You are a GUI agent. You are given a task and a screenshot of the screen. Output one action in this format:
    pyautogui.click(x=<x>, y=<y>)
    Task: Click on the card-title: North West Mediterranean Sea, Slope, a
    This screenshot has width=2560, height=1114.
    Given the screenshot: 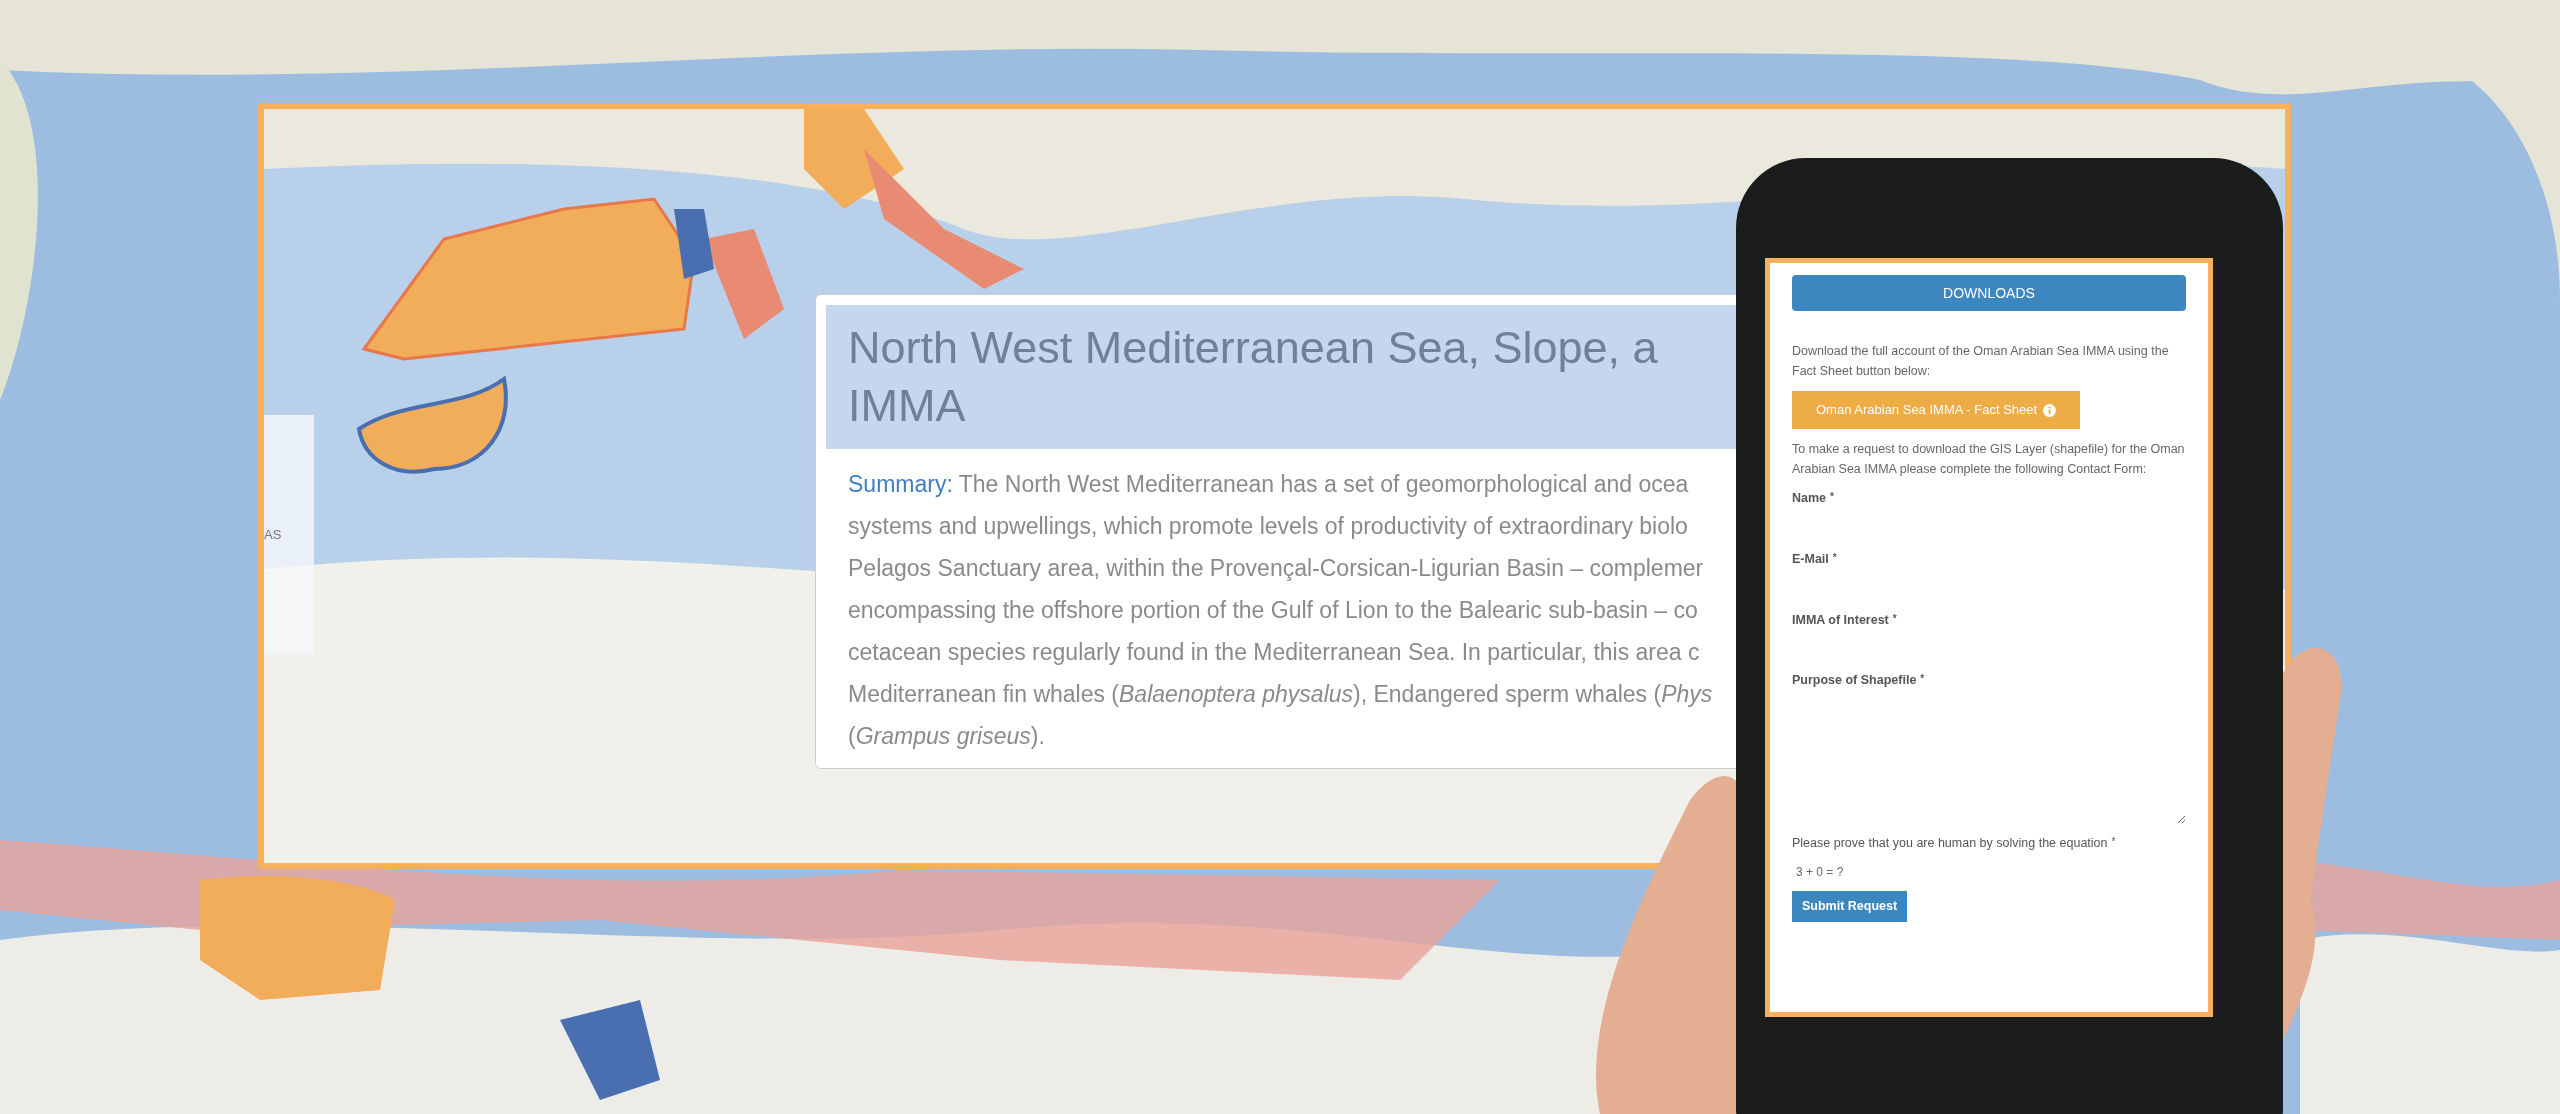 What is the action you would take?
    pyautogui.click(x=1253, y=348)
    